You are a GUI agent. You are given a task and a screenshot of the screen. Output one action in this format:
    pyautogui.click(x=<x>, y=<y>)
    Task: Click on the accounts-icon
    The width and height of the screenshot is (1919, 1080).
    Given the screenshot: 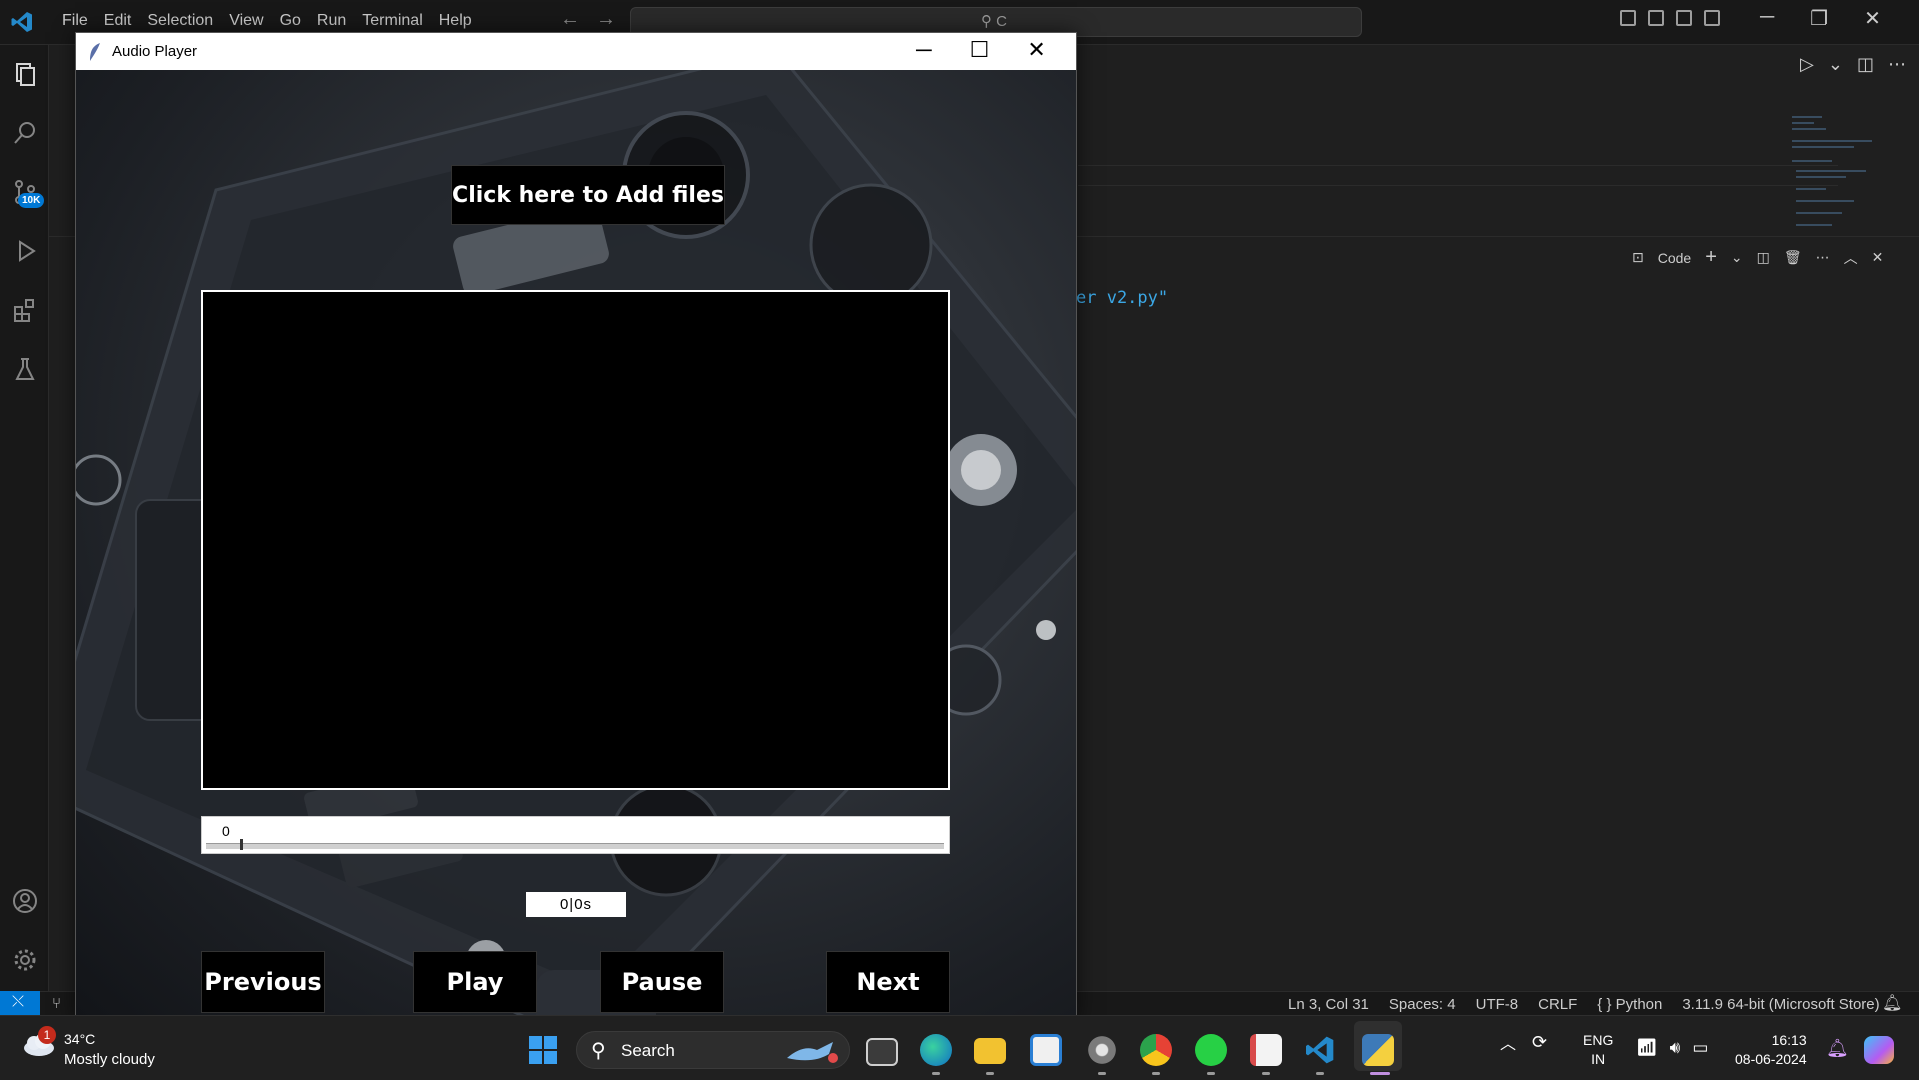 What is the action you would take?
    pyautogui.click(x=25, y=901)
    